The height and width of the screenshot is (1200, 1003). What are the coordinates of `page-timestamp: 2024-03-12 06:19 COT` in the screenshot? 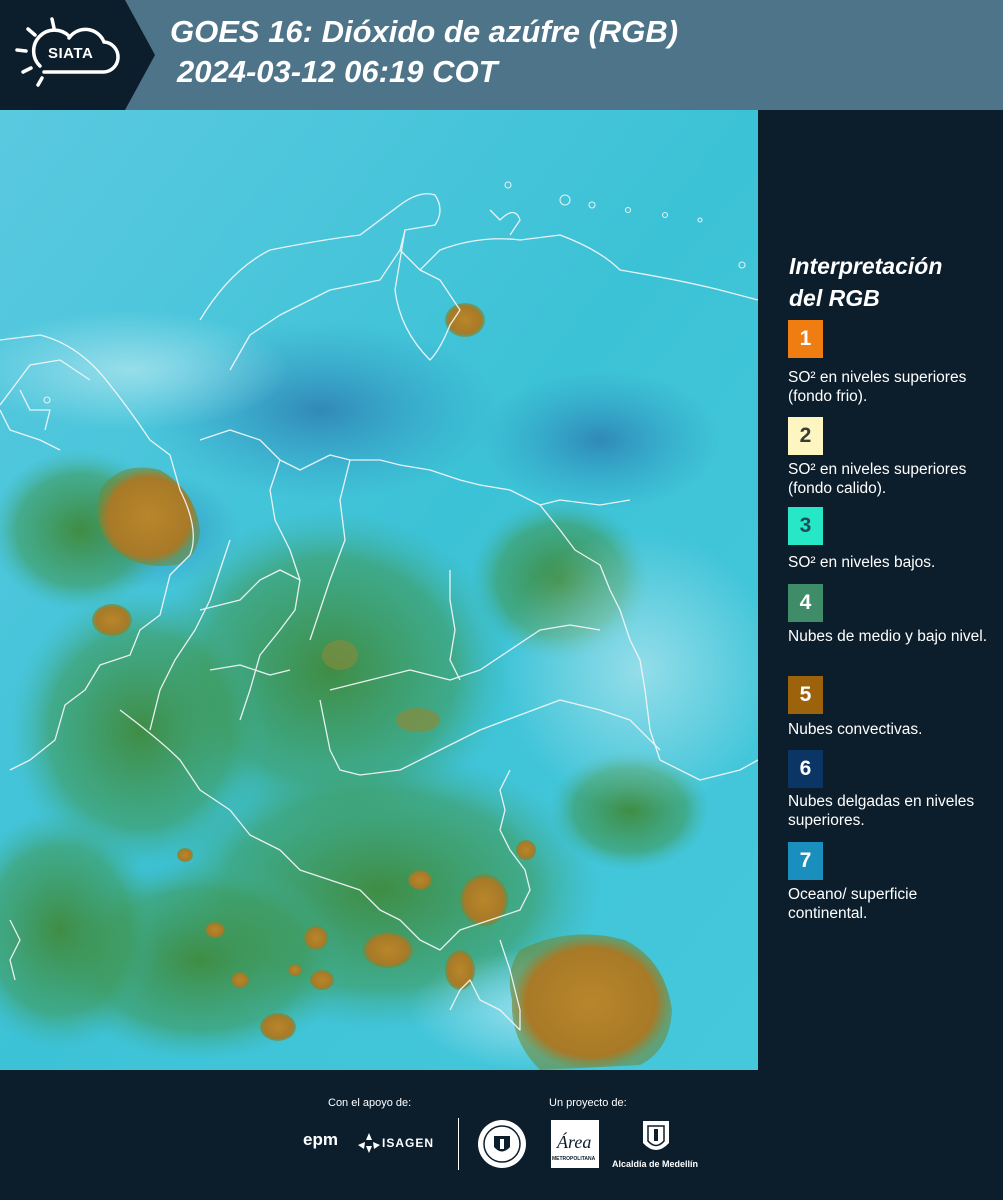 It's located at (337, 71).